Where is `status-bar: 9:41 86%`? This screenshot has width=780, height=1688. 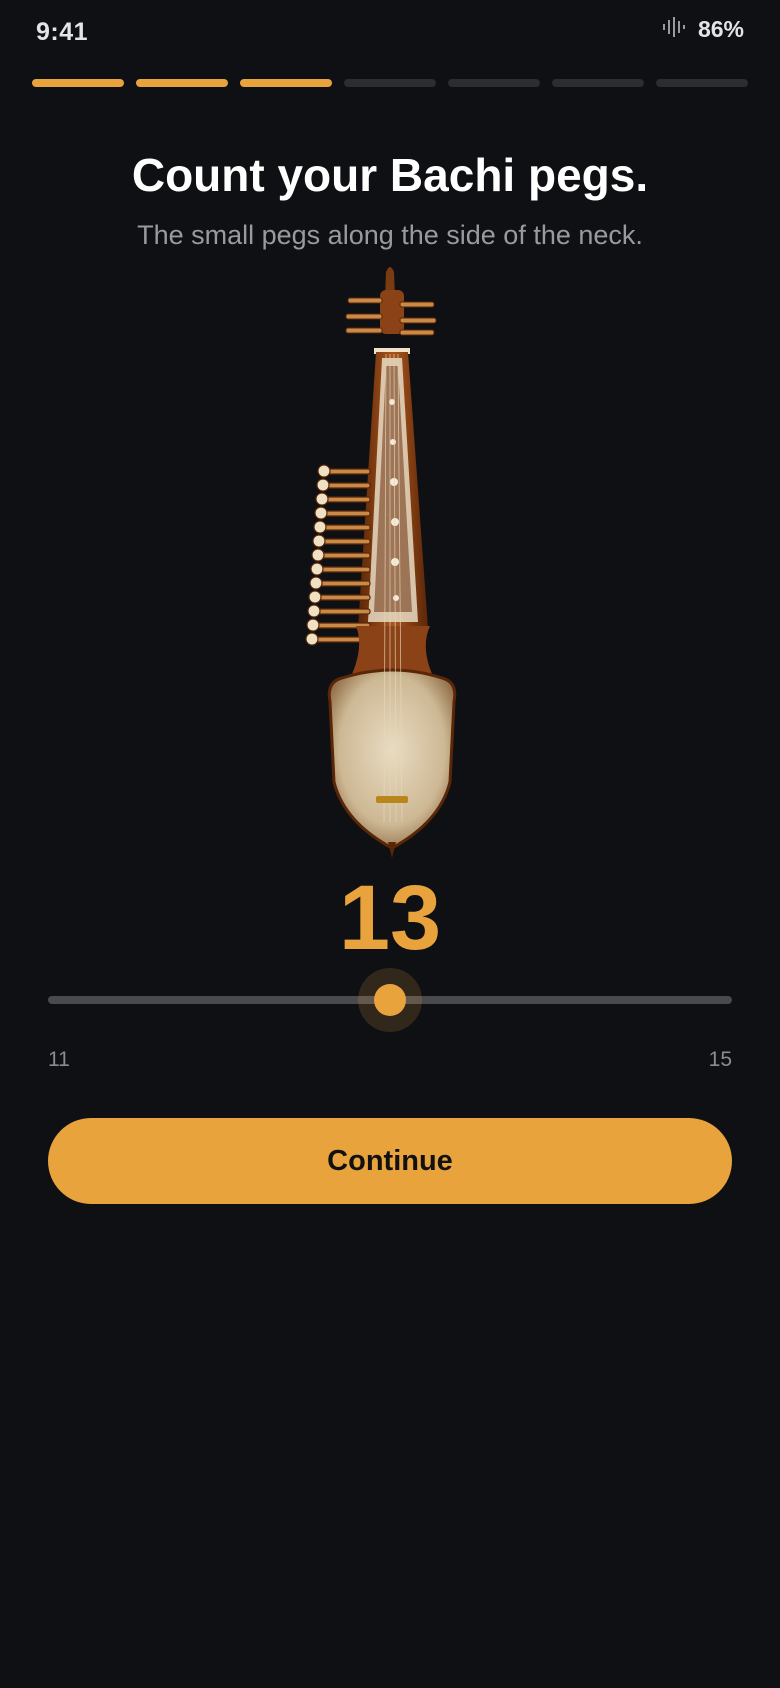
status-bar: 9:41 86% is located at coordinates (390, 33).